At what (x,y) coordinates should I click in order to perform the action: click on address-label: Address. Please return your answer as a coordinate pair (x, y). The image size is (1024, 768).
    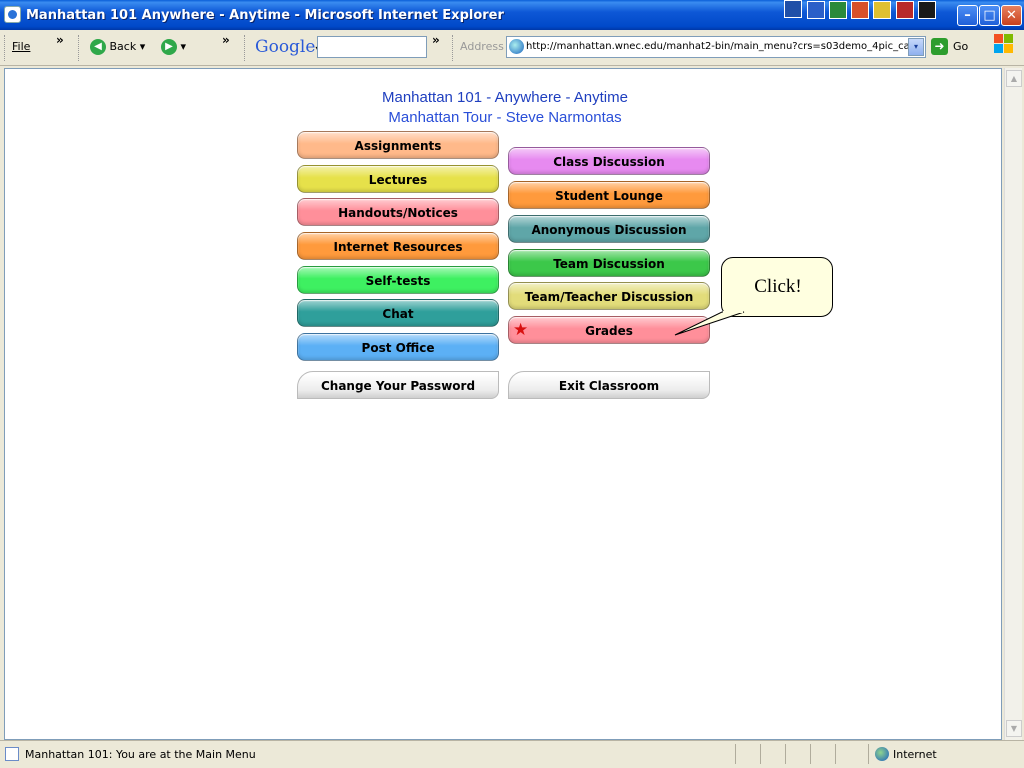
    Looking at the image, I should click on (482, 46).